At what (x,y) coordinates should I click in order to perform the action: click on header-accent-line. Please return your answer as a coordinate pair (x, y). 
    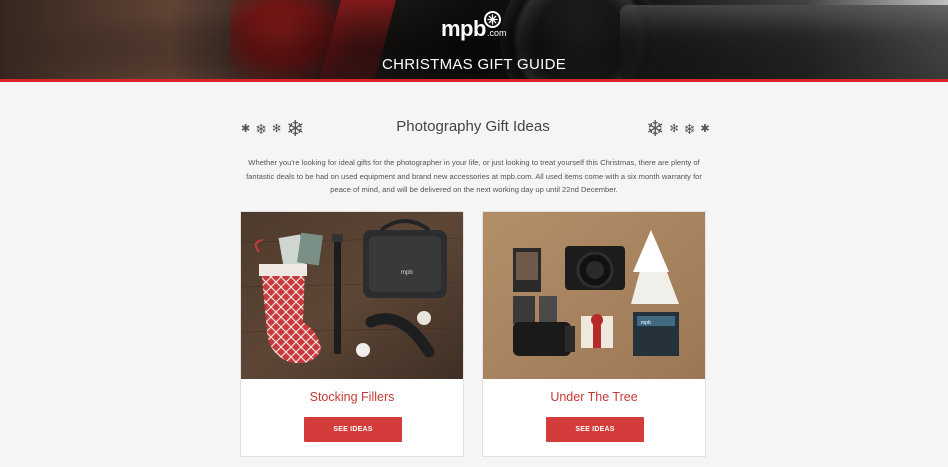
    Looking at the image, I should click on (474, 80).